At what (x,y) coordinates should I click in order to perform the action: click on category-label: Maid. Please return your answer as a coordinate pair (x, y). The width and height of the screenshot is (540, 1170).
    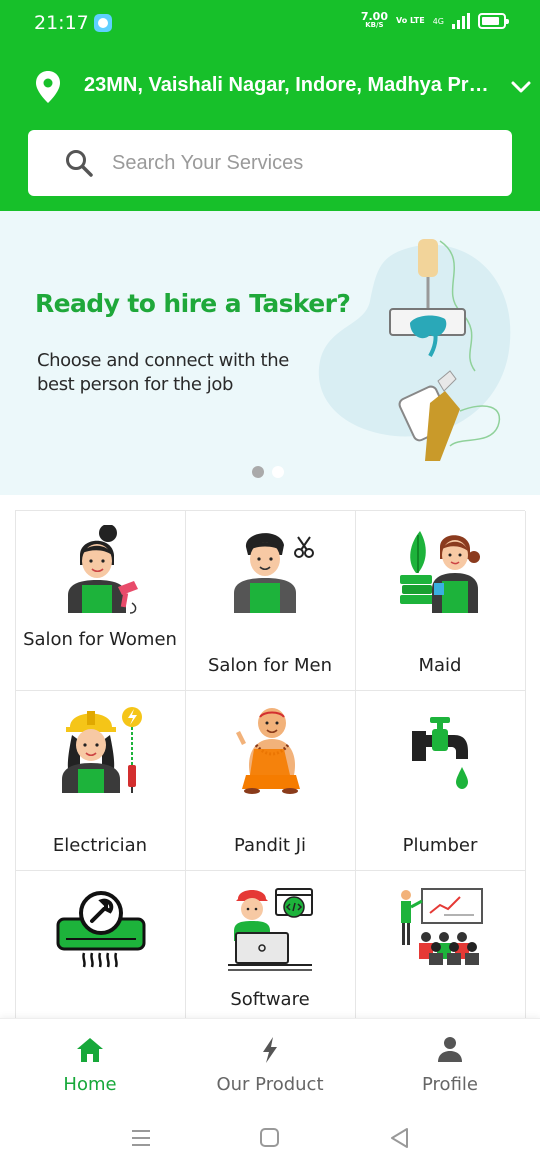
    Looking at the image, I should click on (440, 665).